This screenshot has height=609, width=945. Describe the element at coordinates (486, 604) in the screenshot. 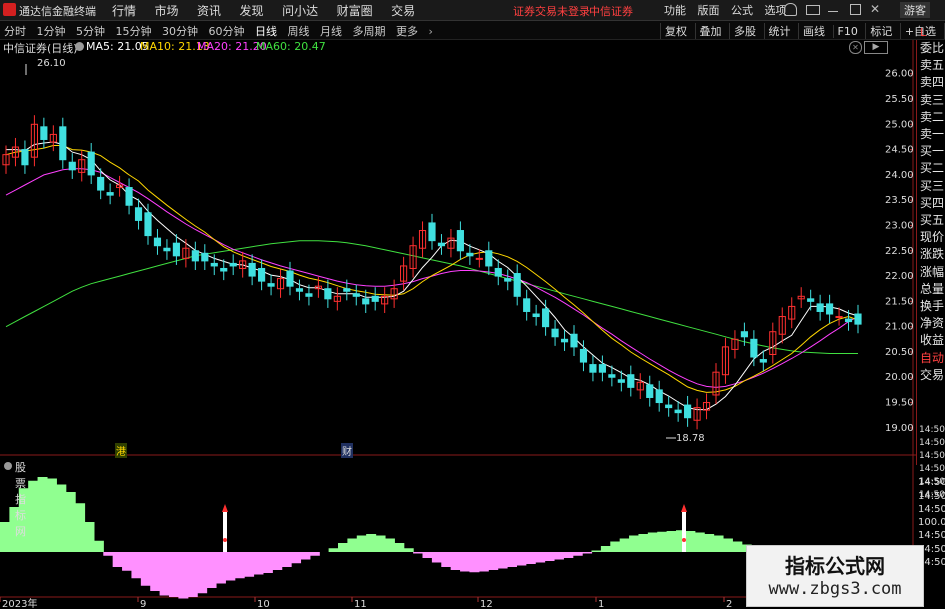

I see `x-tick-label: 12` at that location.